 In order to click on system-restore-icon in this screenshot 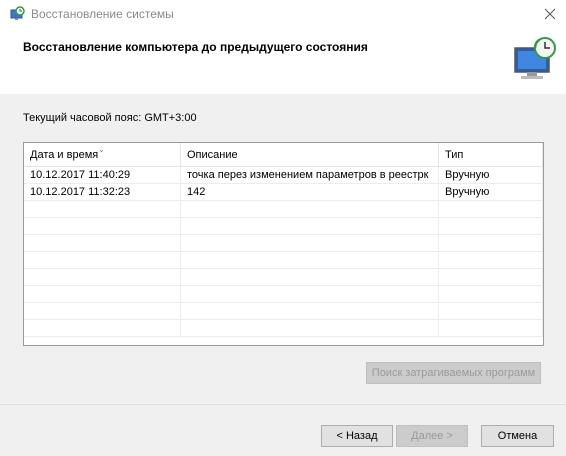, I will do `click(17, 14)`.